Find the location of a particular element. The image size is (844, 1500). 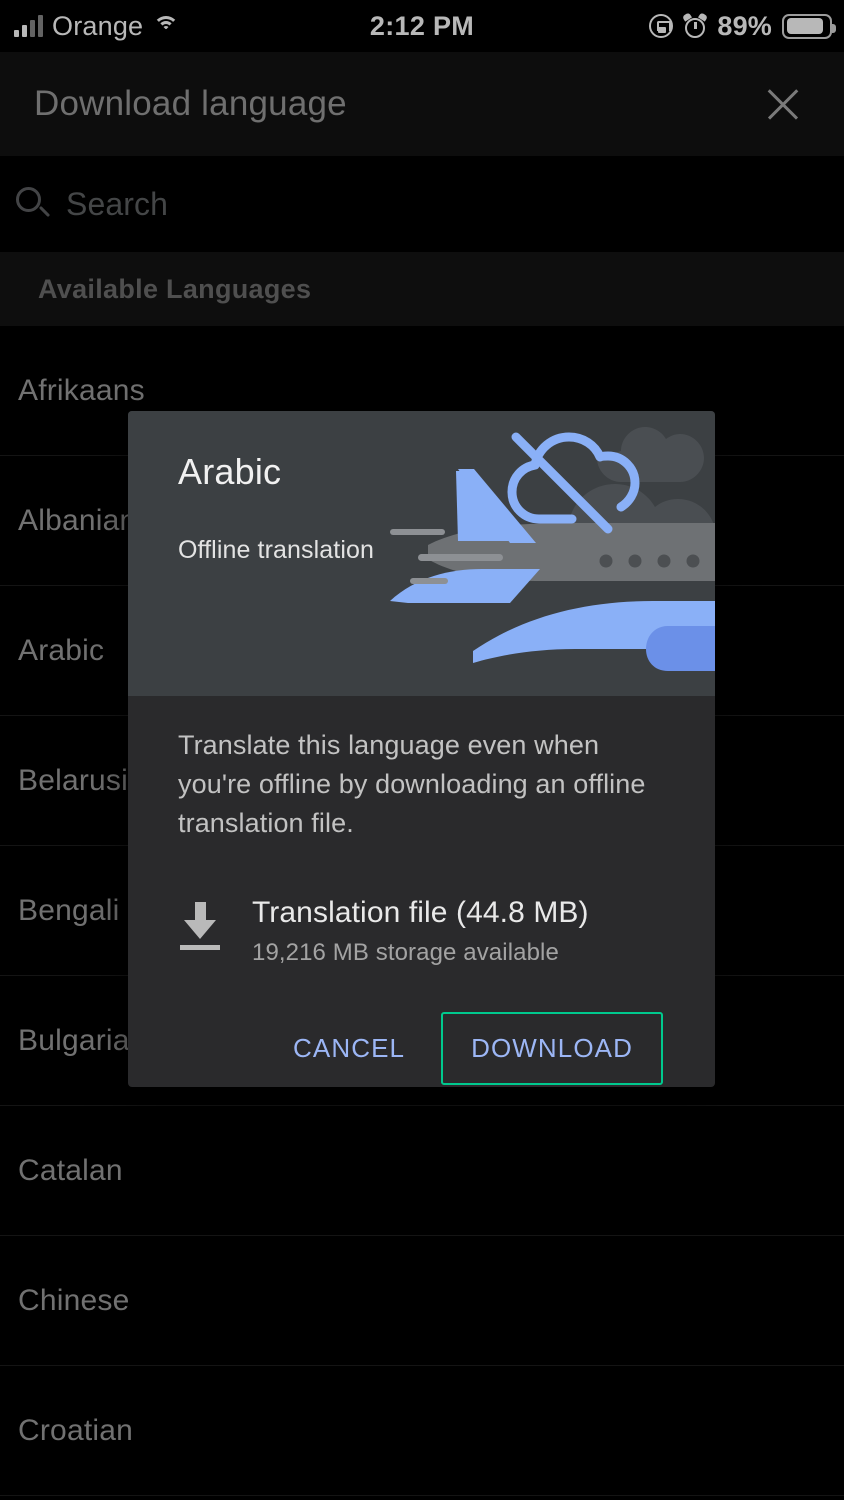

dialog-subtitle: Offline translation is located at coordinates (276, 550).